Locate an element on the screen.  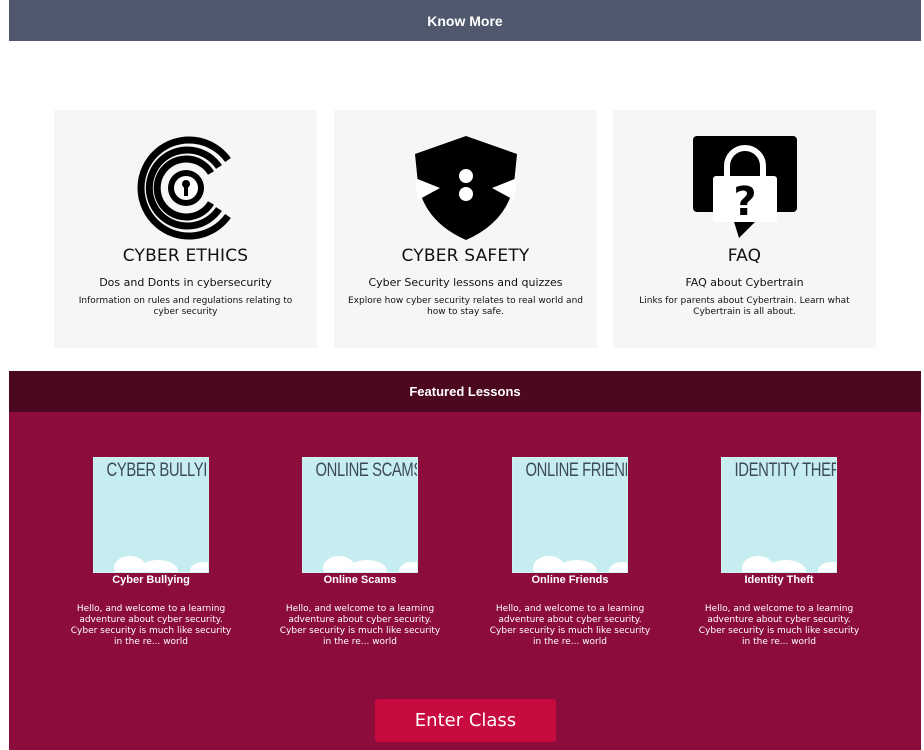
card-title: FAQ is located at coordinates (744, 256).